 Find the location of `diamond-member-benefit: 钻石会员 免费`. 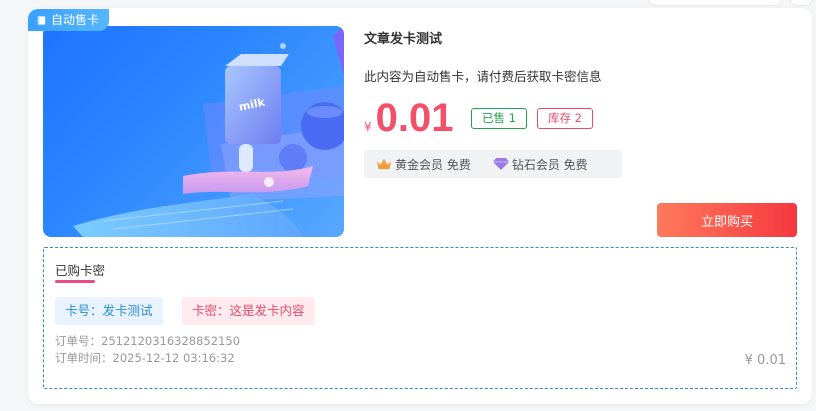

diamond-member-benefit: 钻石会员 免费 is located at coordinates (540, 164).